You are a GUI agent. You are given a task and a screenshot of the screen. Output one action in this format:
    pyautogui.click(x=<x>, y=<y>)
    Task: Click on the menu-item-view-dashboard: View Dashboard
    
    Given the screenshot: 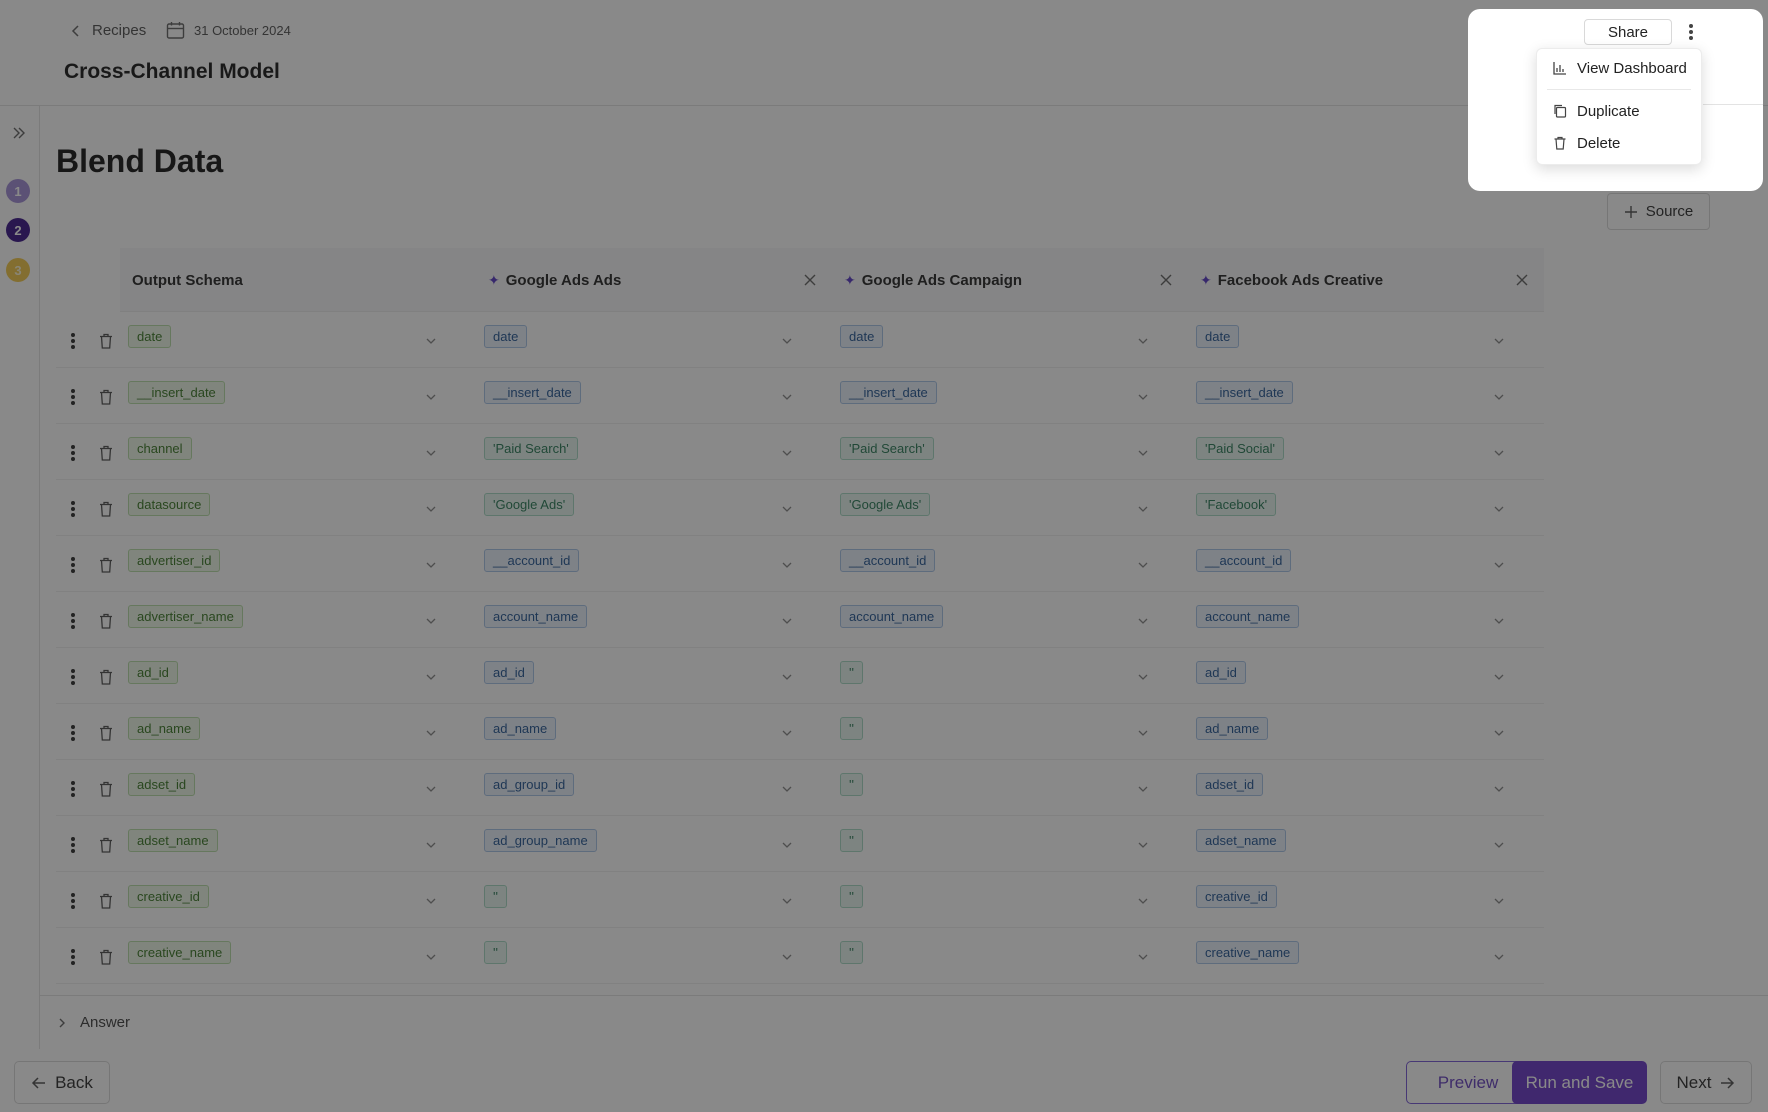 What is the action you would take?
    pyautogui.click(x=1620, y=68)
    